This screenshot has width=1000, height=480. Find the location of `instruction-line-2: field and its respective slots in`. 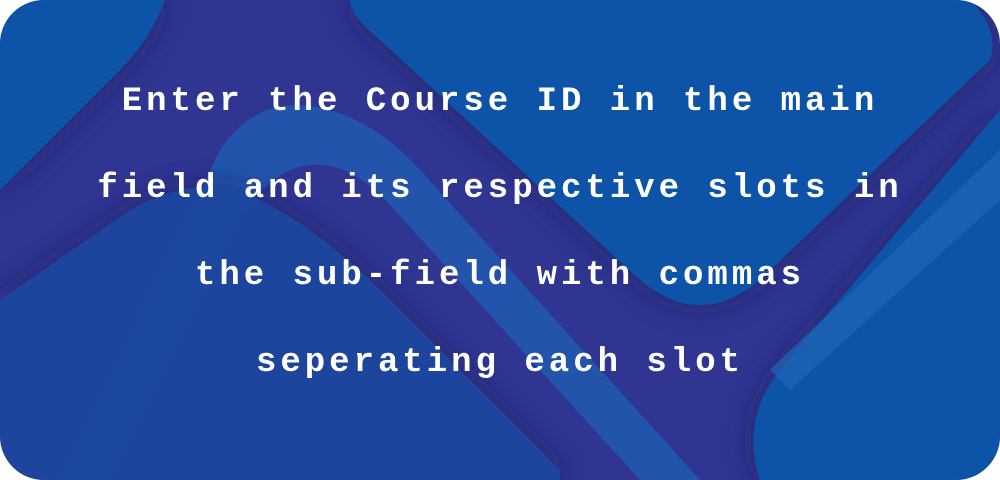

instruction-line-2: field and its respective slots in is located at coordinates (500, 189).